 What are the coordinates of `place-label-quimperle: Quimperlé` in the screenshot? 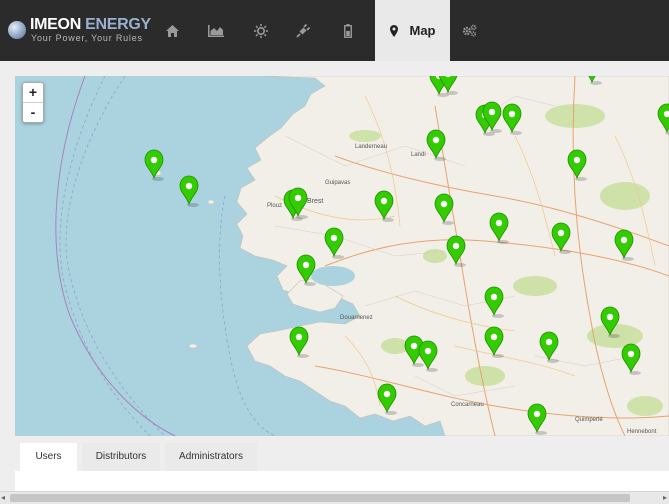 It's located at (589, 420).